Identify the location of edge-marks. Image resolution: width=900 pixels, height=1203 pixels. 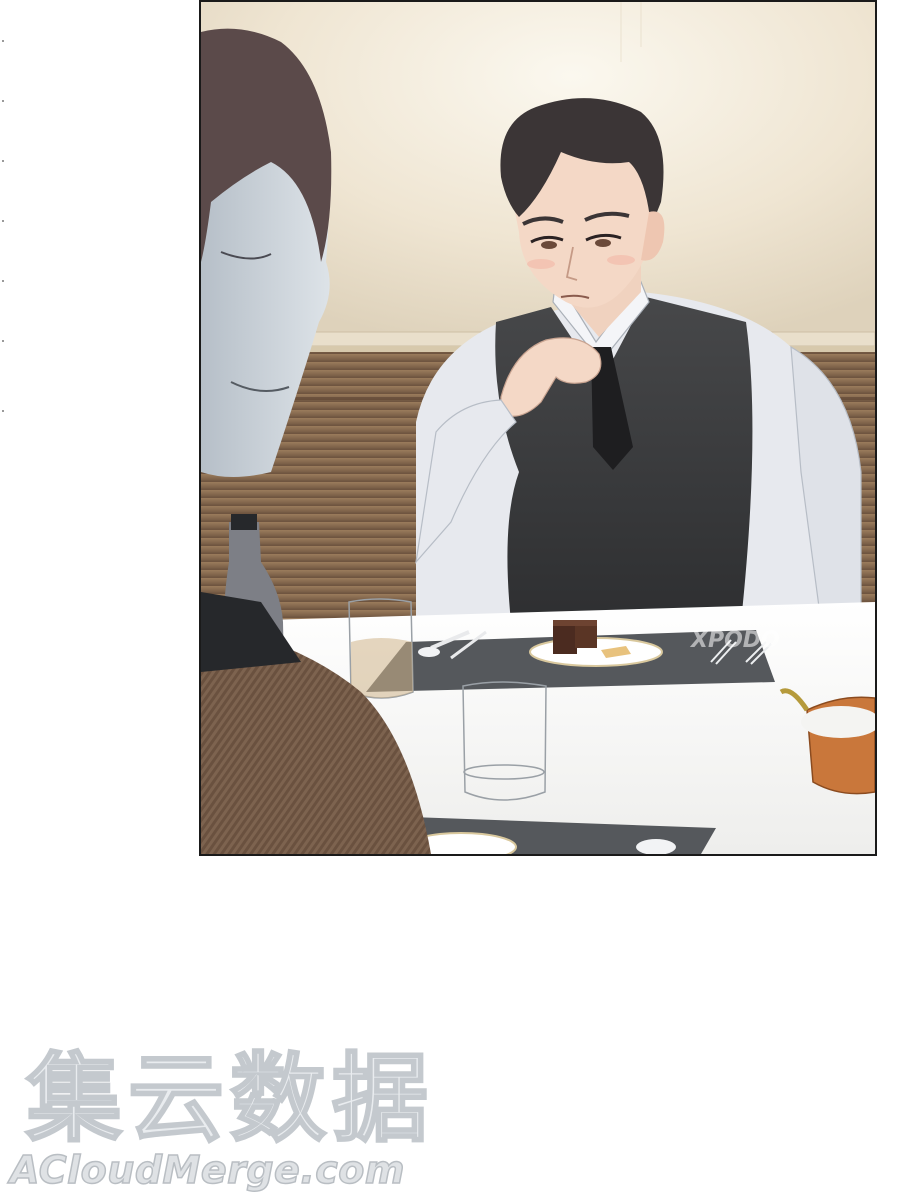
(3, 226).